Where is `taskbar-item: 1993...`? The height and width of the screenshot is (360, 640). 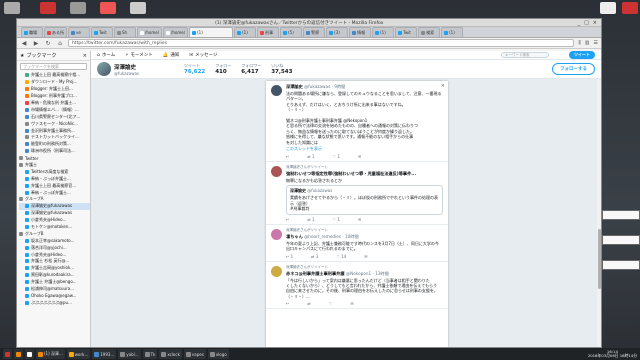
taskbar-item: 1993... is located at coordinates (104, 354).